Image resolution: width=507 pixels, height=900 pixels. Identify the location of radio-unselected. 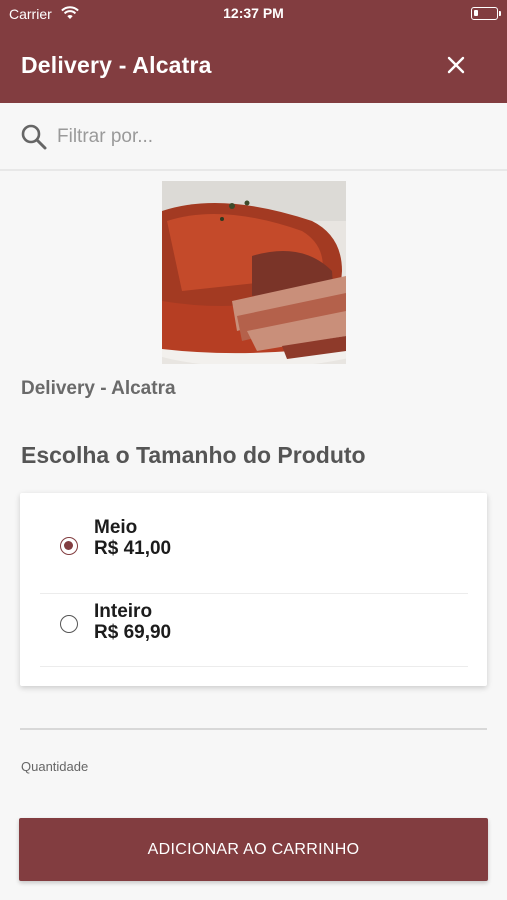
(69, 624).